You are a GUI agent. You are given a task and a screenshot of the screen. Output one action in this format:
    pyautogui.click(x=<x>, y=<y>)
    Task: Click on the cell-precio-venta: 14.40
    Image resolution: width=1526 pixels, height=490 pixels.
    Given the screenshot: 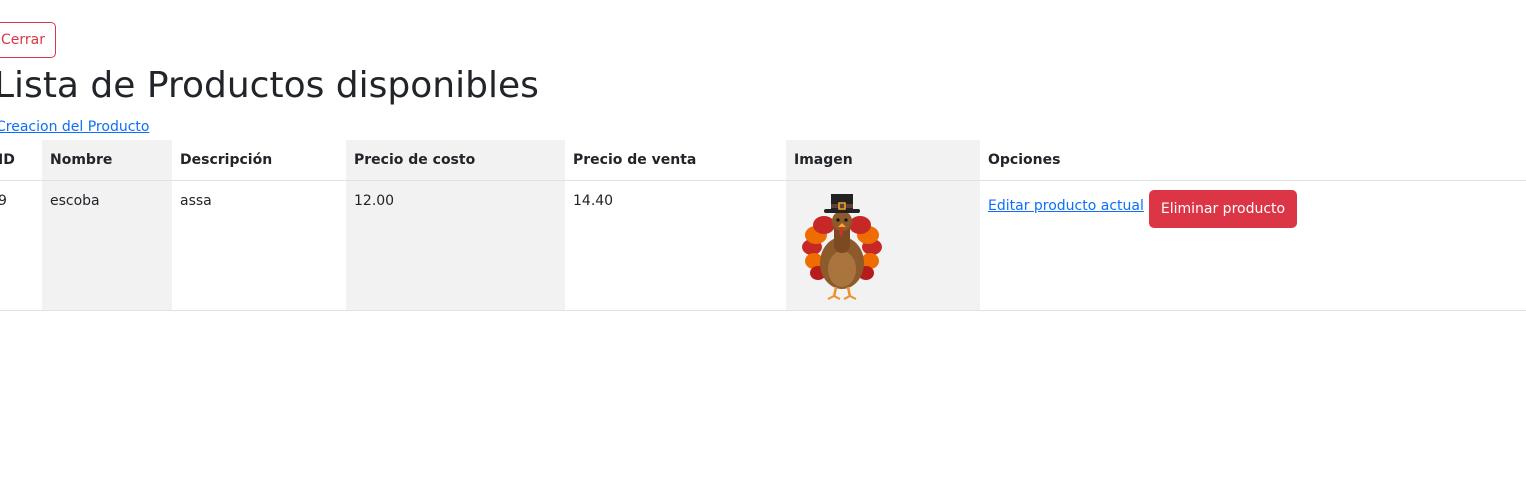 What is the action you would take?
    pyautogui.click(x=675, y=245)
    